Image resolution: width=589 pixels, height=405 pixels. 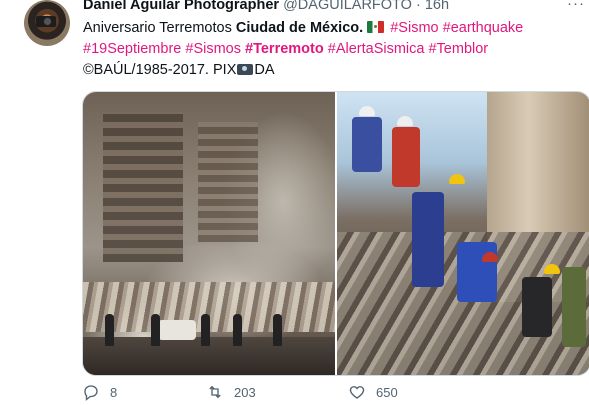 I want to click on hashtag-sismo: #Sismo, so click(x=414, y=28).